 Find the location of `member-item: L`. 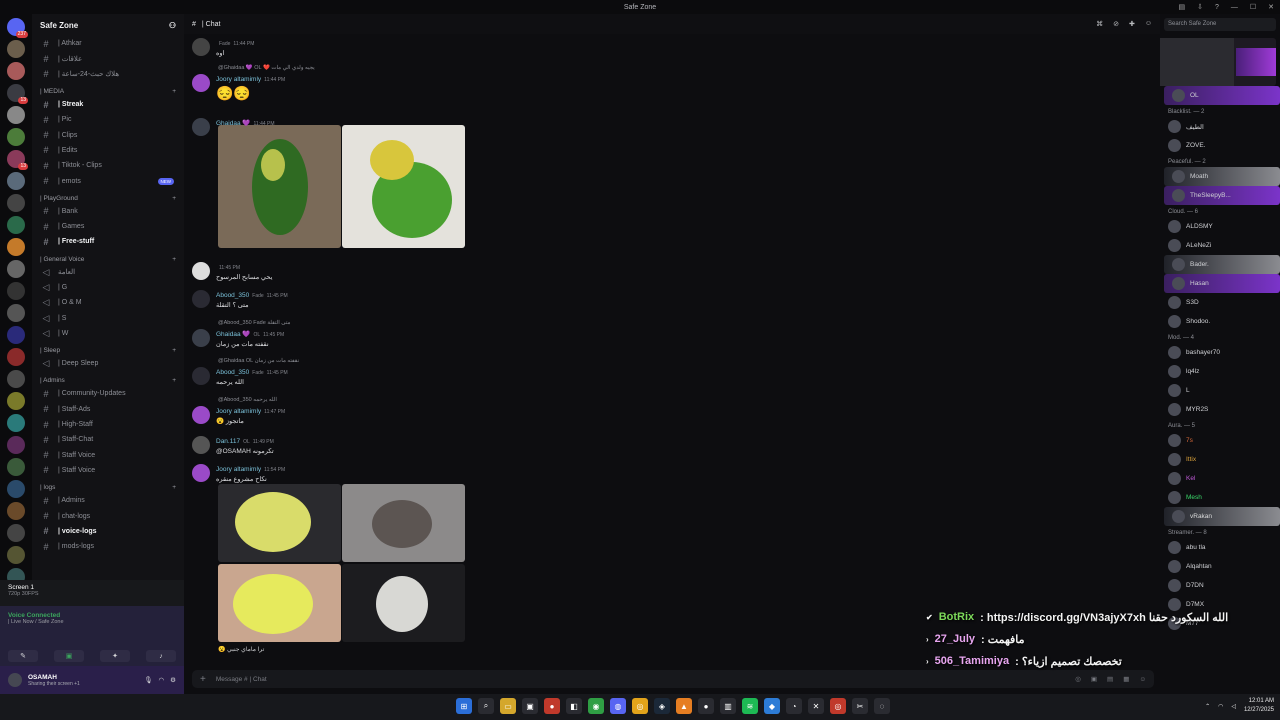

member-item: L is located at coordinates (1220, 390).